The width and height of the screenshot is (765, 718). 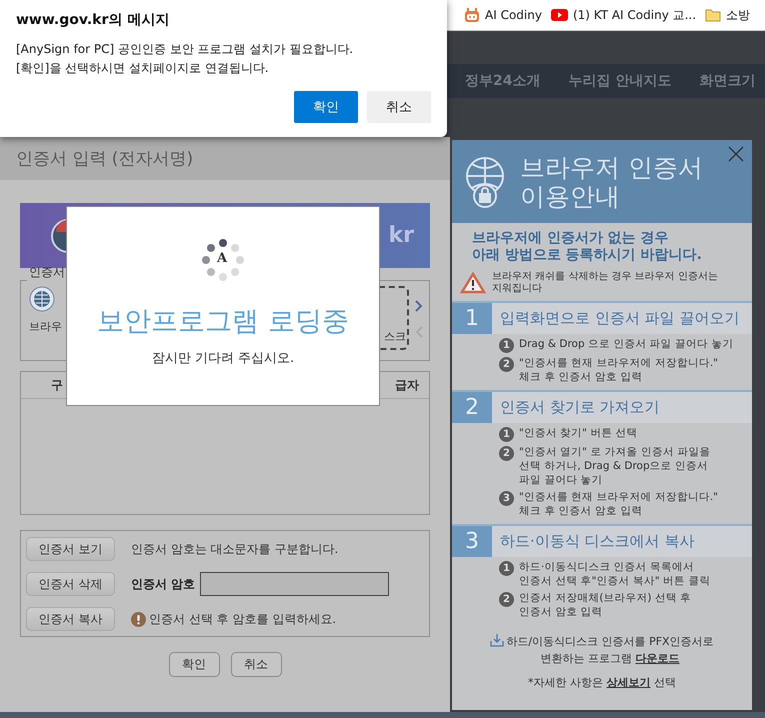 I want to click on download-link: 다운로드, so click(x=657, y=658).